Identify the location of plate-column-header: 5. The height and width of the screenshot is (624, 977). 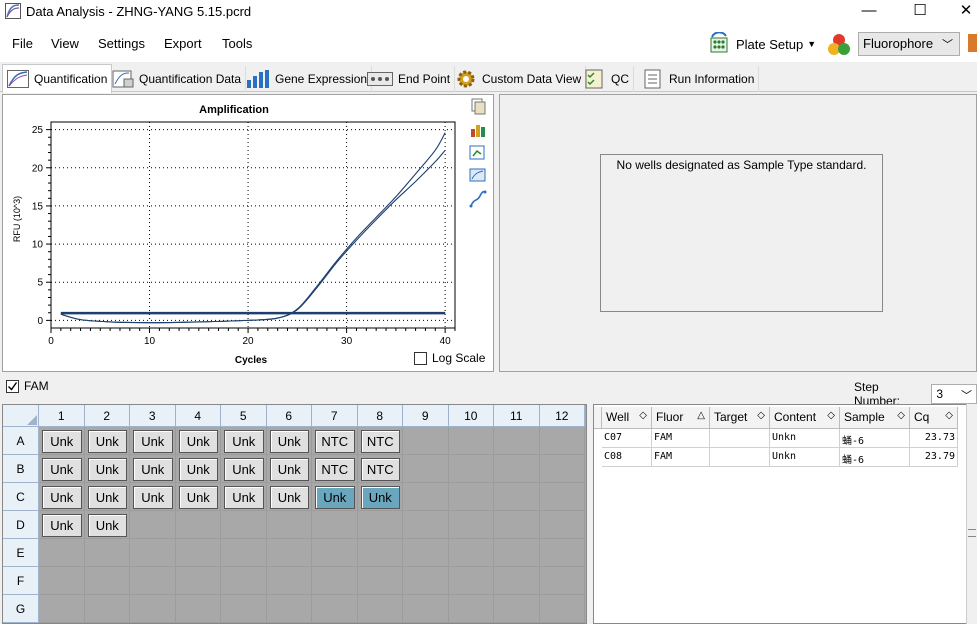
(244, 416).